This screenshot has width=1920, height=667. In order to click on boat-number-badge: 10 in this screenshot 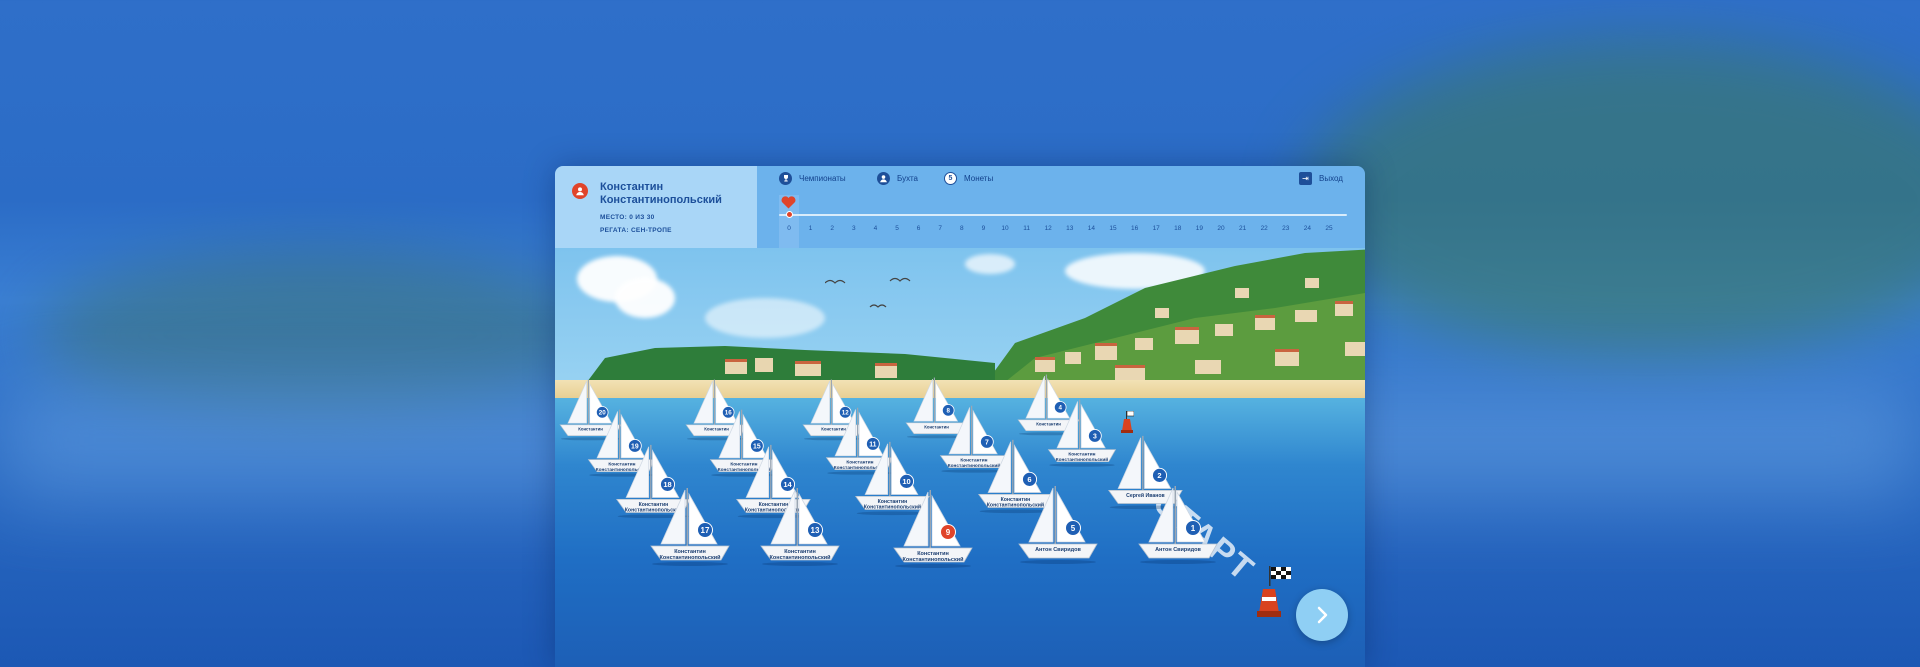, I will do `click(907, 481)`.